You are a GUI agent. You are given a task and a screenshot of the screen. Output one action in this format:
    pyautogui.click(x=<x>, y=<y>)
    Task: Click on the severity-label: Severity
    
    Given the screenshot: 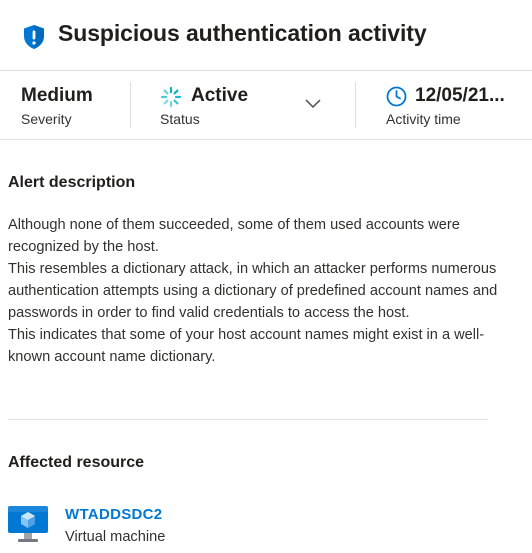 What is the action you would take?
    pyautogui.click(x=46, y=119)
    